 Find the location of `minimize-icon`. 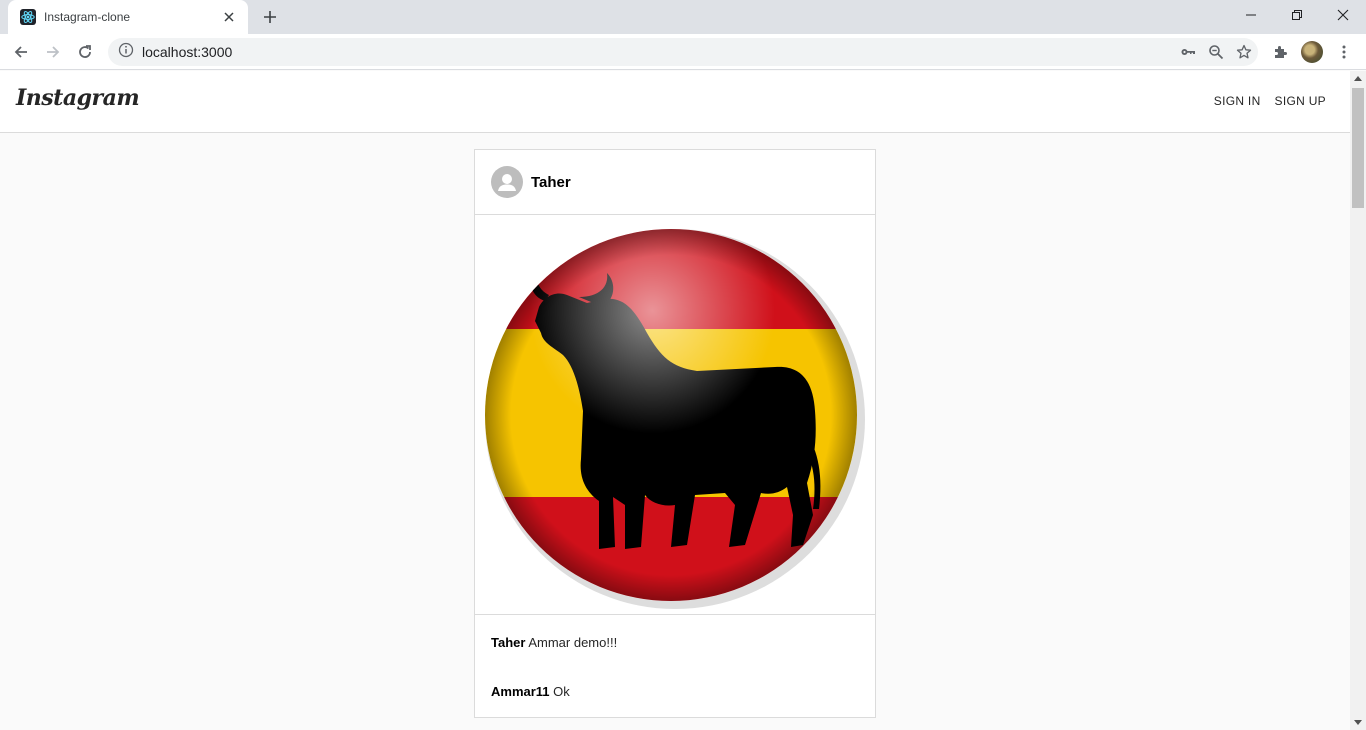

minimize-icon is located at coordinates (1251, 15).